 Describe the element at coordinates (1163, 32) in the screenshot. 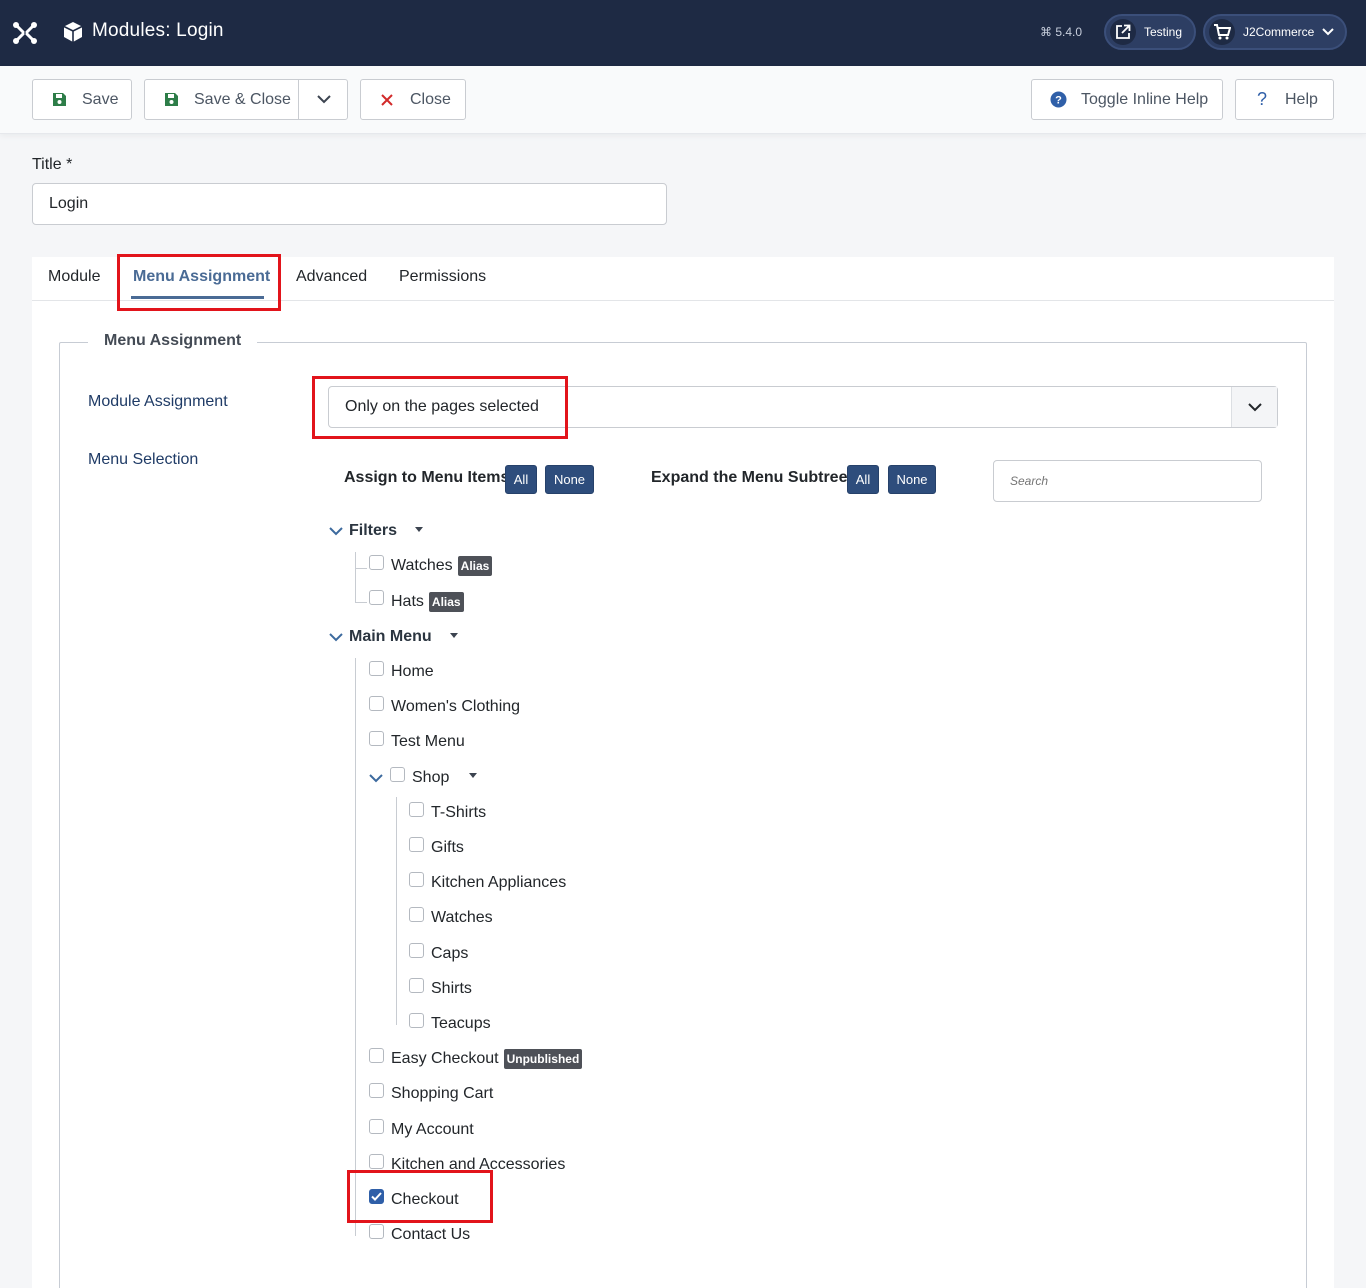

I see `site-preview-label: Testing` at that location.